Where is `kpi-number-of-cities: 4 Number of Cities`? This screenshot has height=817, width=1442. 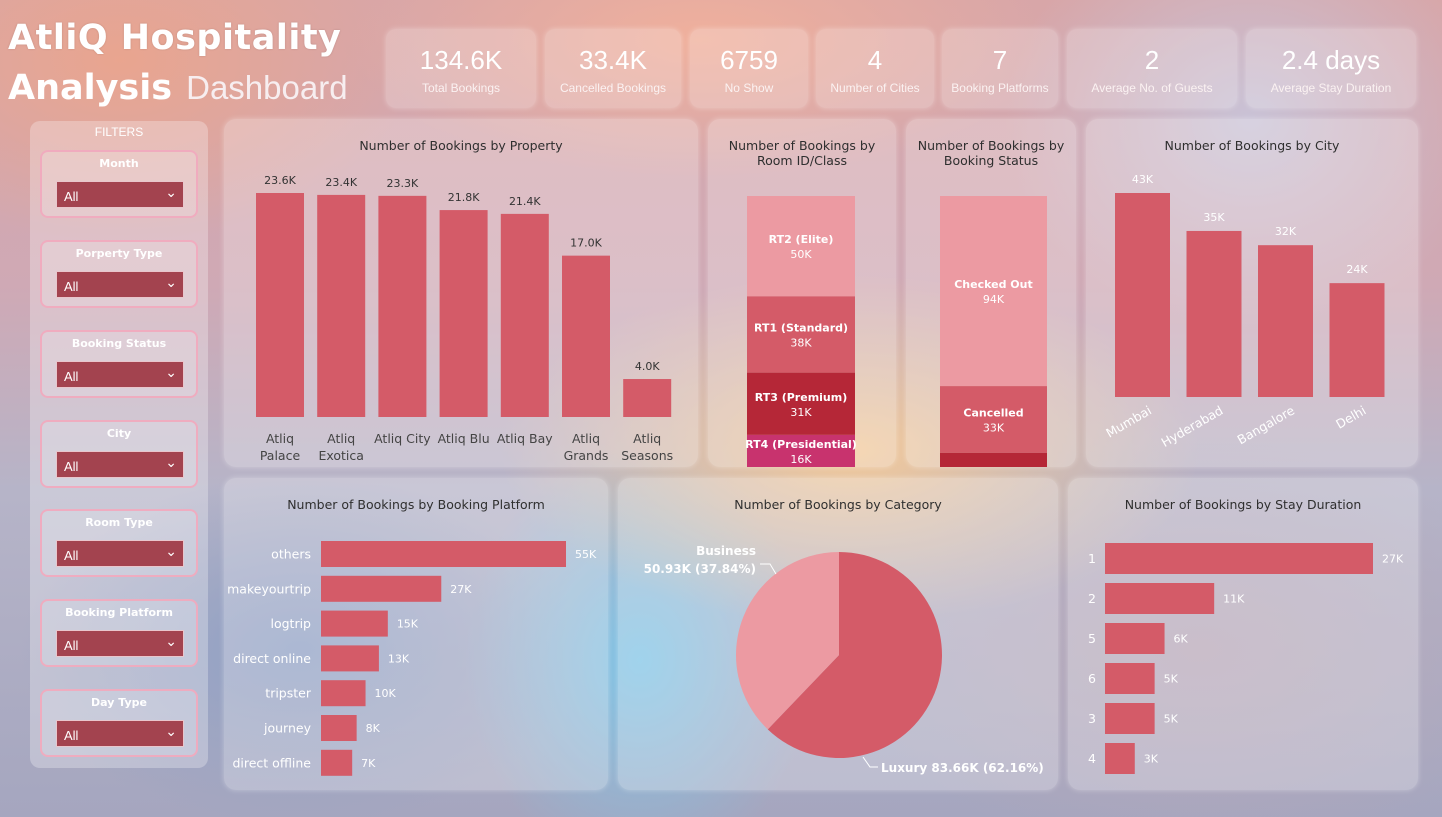 kpi-number-of-cities: 4 Number of Cities is located at coordinates (875, 68).